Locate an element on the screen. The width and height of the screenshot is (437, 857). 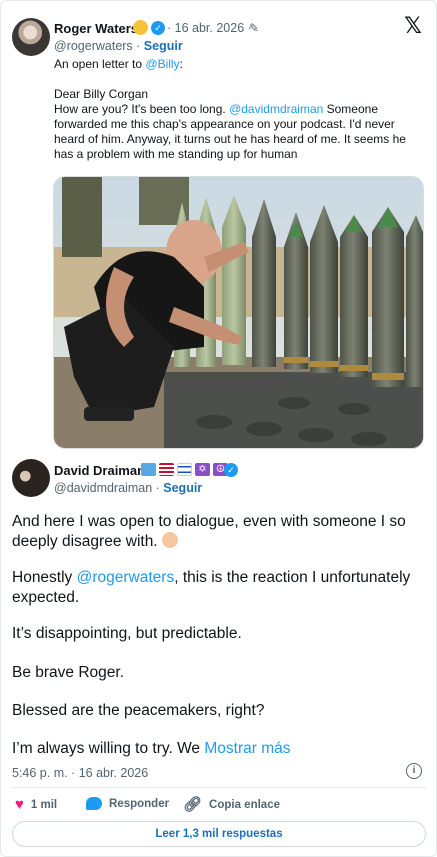
read-replies-button: Leer 1,3 mil respuestas is located at coordinates (219, 834).